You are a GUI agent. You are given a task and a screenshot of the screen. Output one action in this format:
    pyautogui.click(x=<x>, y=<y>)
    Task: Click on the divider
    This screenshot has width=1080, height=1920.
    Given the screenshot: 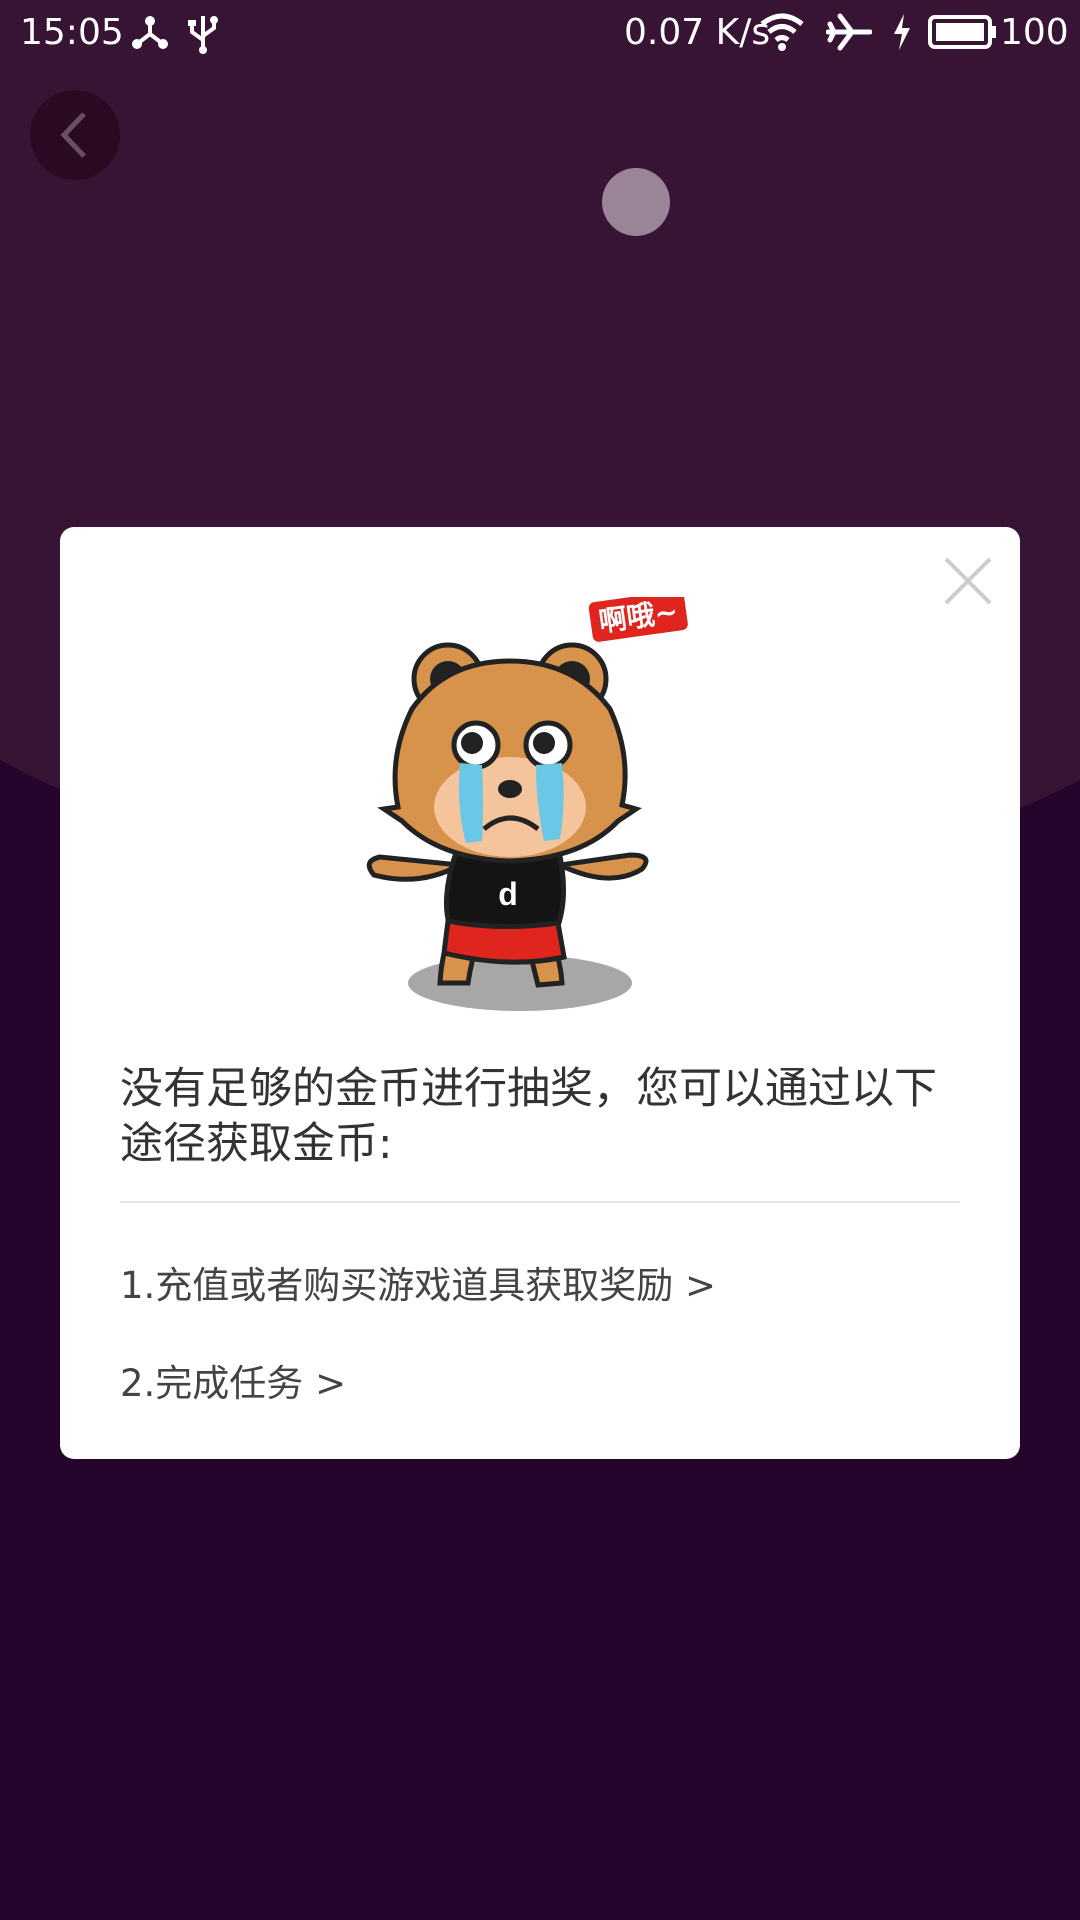 What is the action you would take?
    pyautogui.click(x=540, y=1202)
    